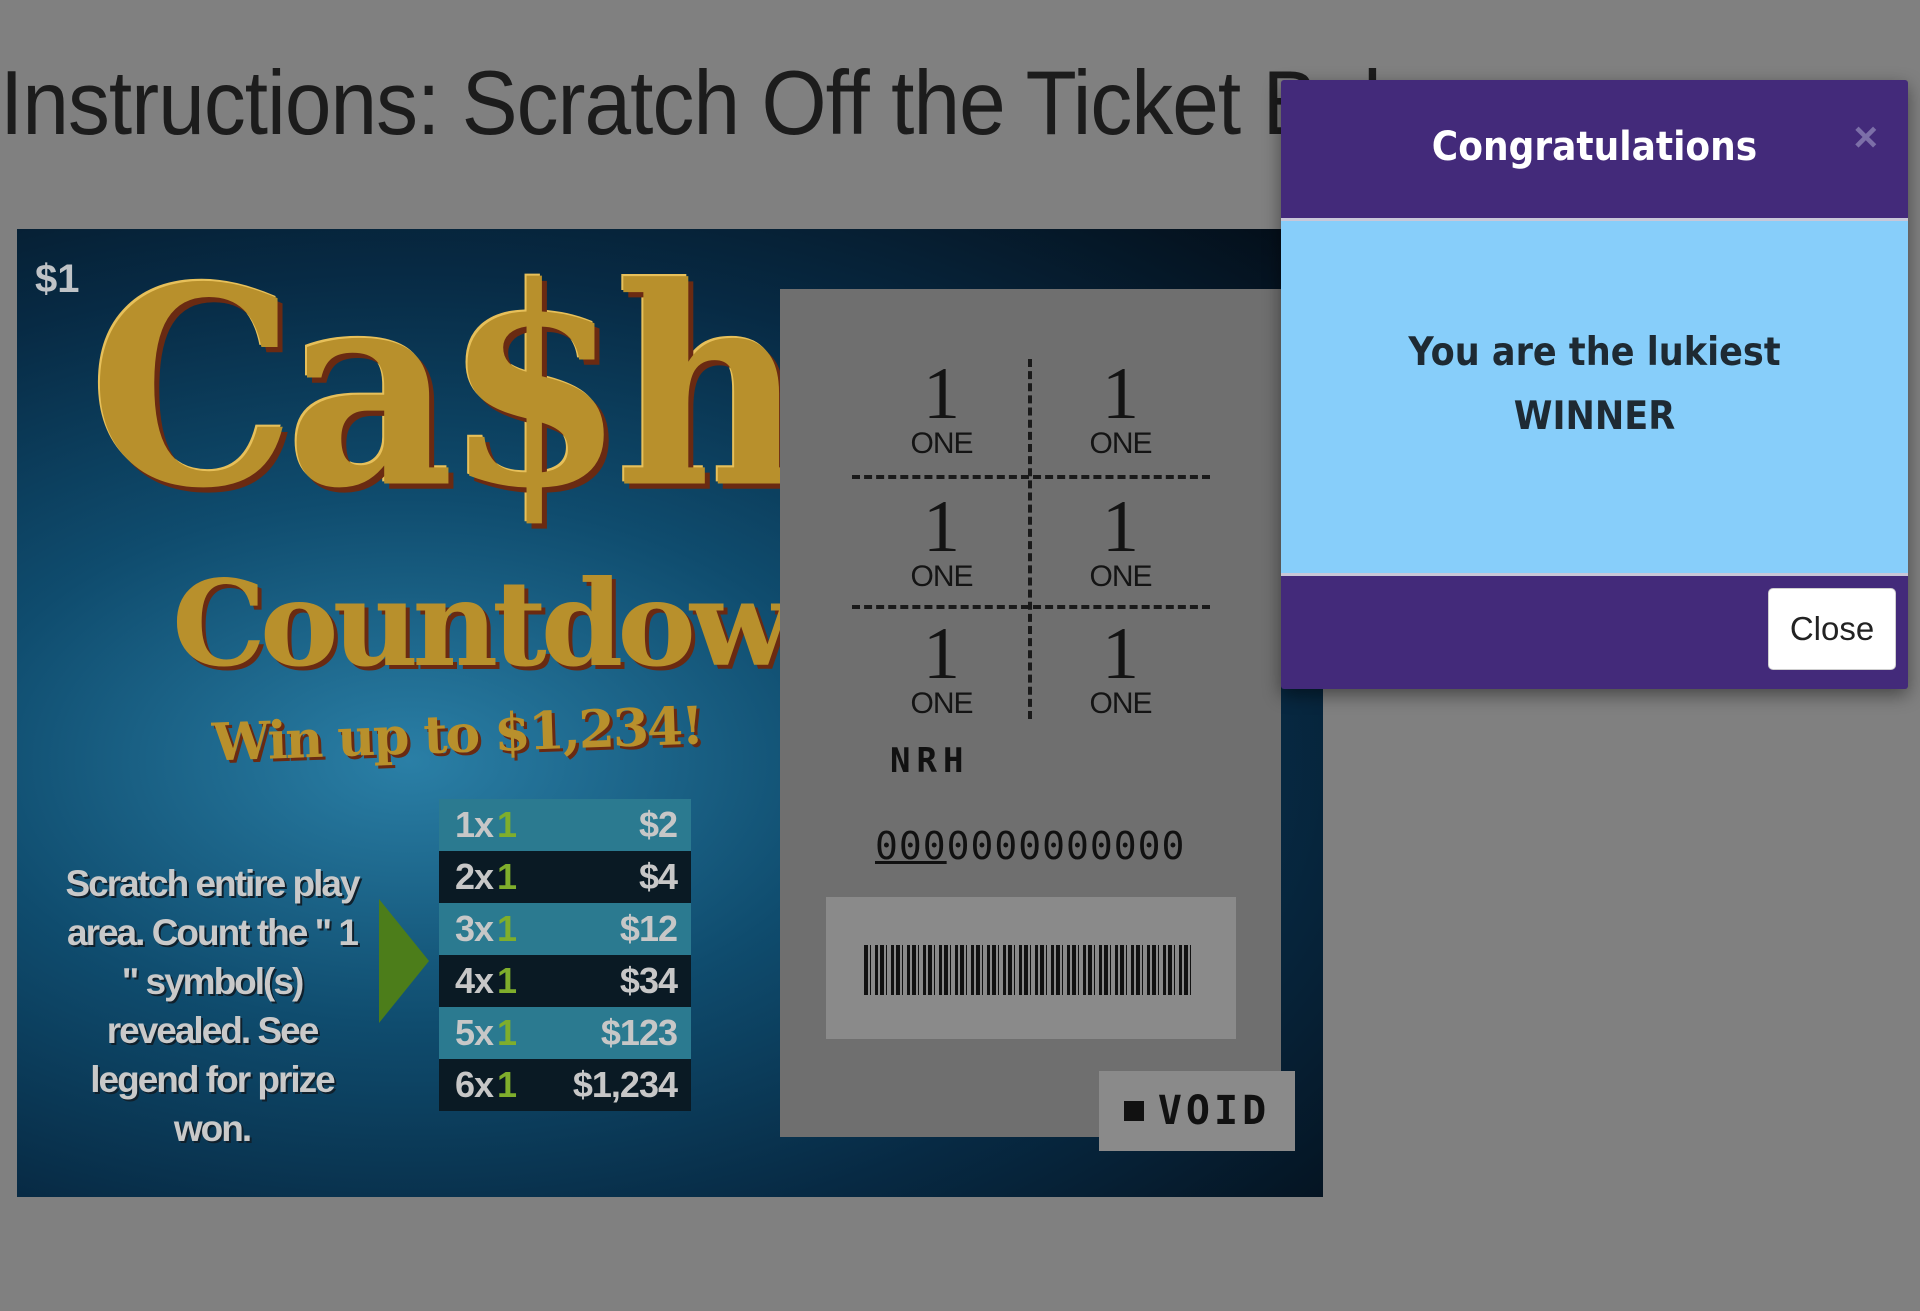 Image resolution: width=1920 pixels, height=1311 pixels. What do you see at coordinates (1066, 846) in the screenshot?
I see `serial-rest: 0000000000` at bounding box center [1066, 846].